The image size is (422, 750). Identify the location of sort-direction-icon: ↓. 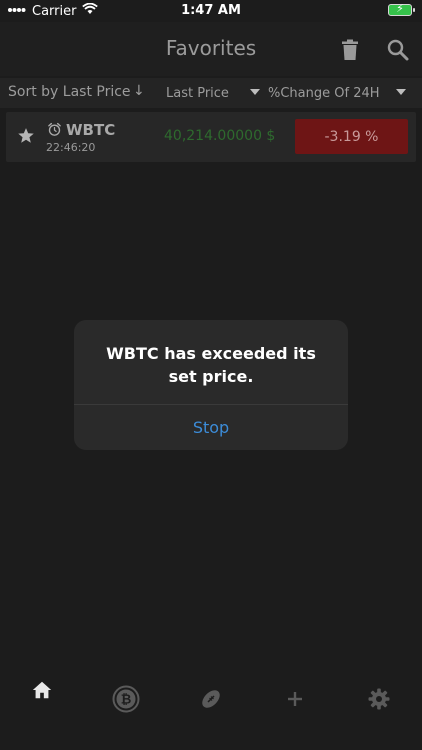
(139, 91).